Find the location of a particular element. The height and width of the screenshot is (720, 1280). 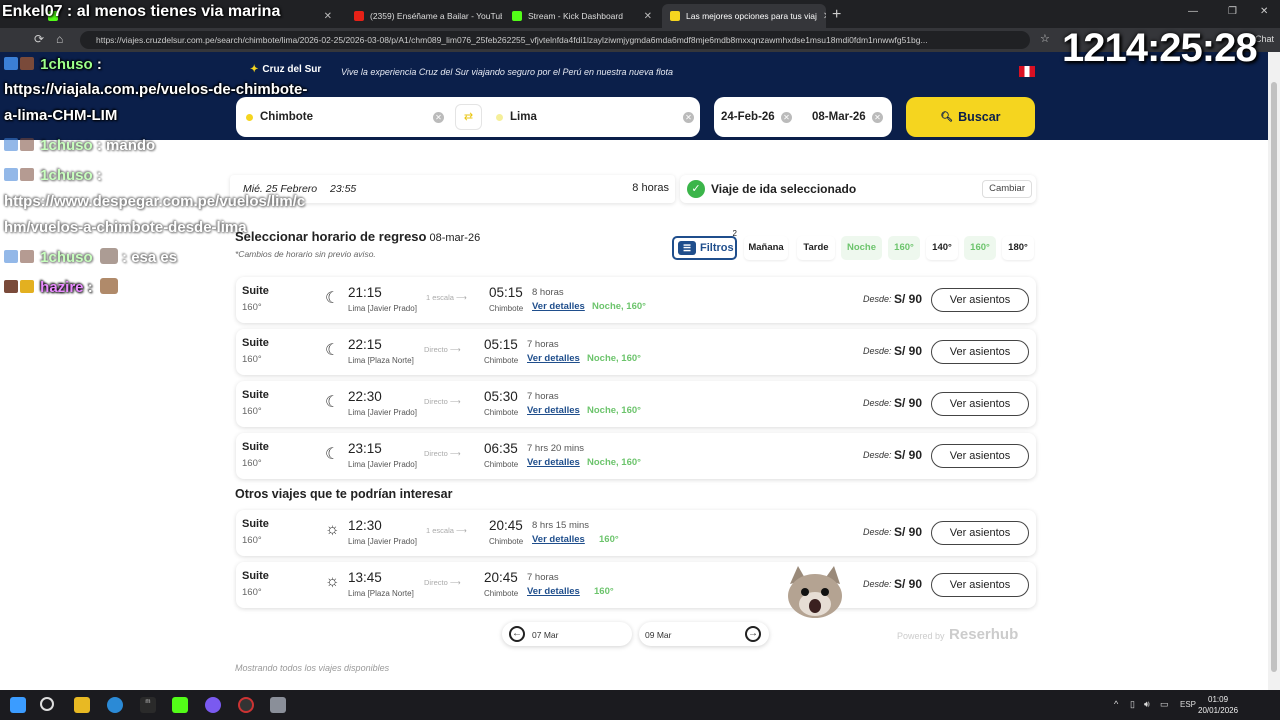

clear-destination-icon: ✕ is located at coordinates (688, 117).